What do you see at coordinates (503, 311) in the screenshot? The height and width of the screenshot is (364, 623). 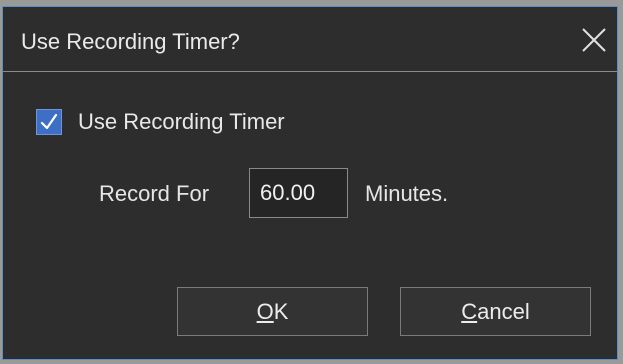 I see `cancel-label-rest: ancel` at bounding box center [503, 311].